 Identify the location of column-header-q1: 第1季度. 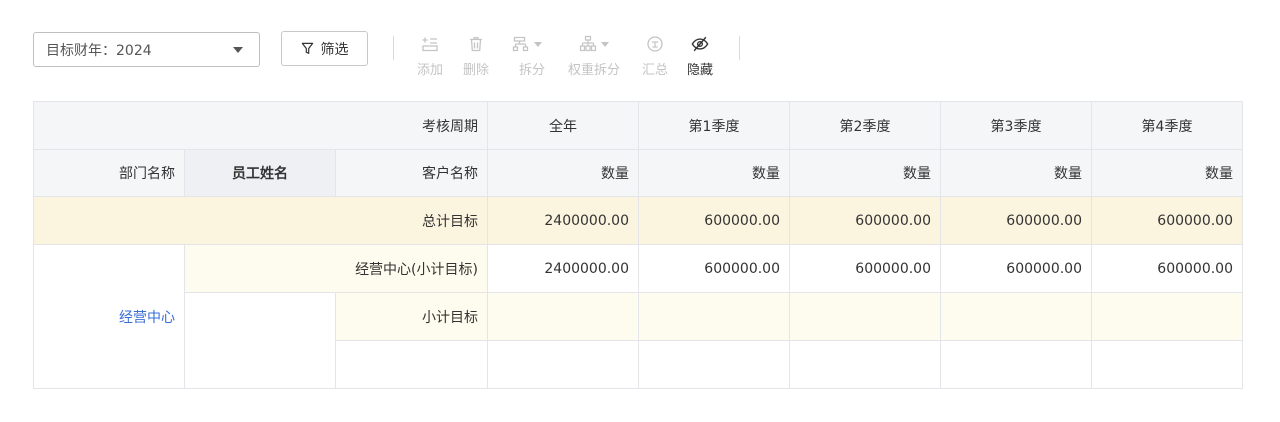
(714, 126).